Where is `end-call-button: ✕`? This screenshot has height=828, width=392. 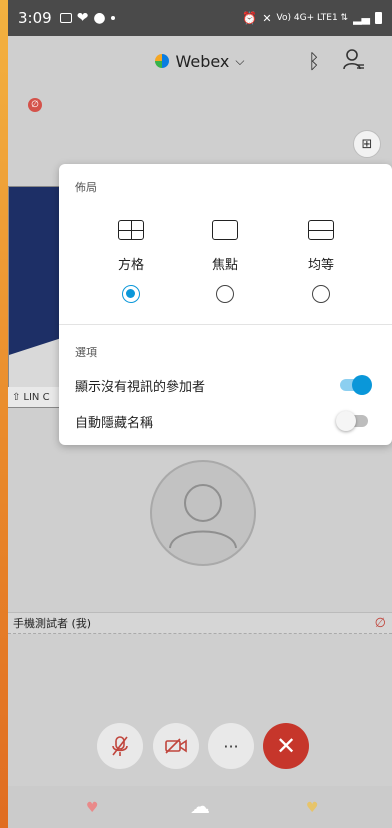
end-call-button: ✕ is located at coordinates (286, 746).